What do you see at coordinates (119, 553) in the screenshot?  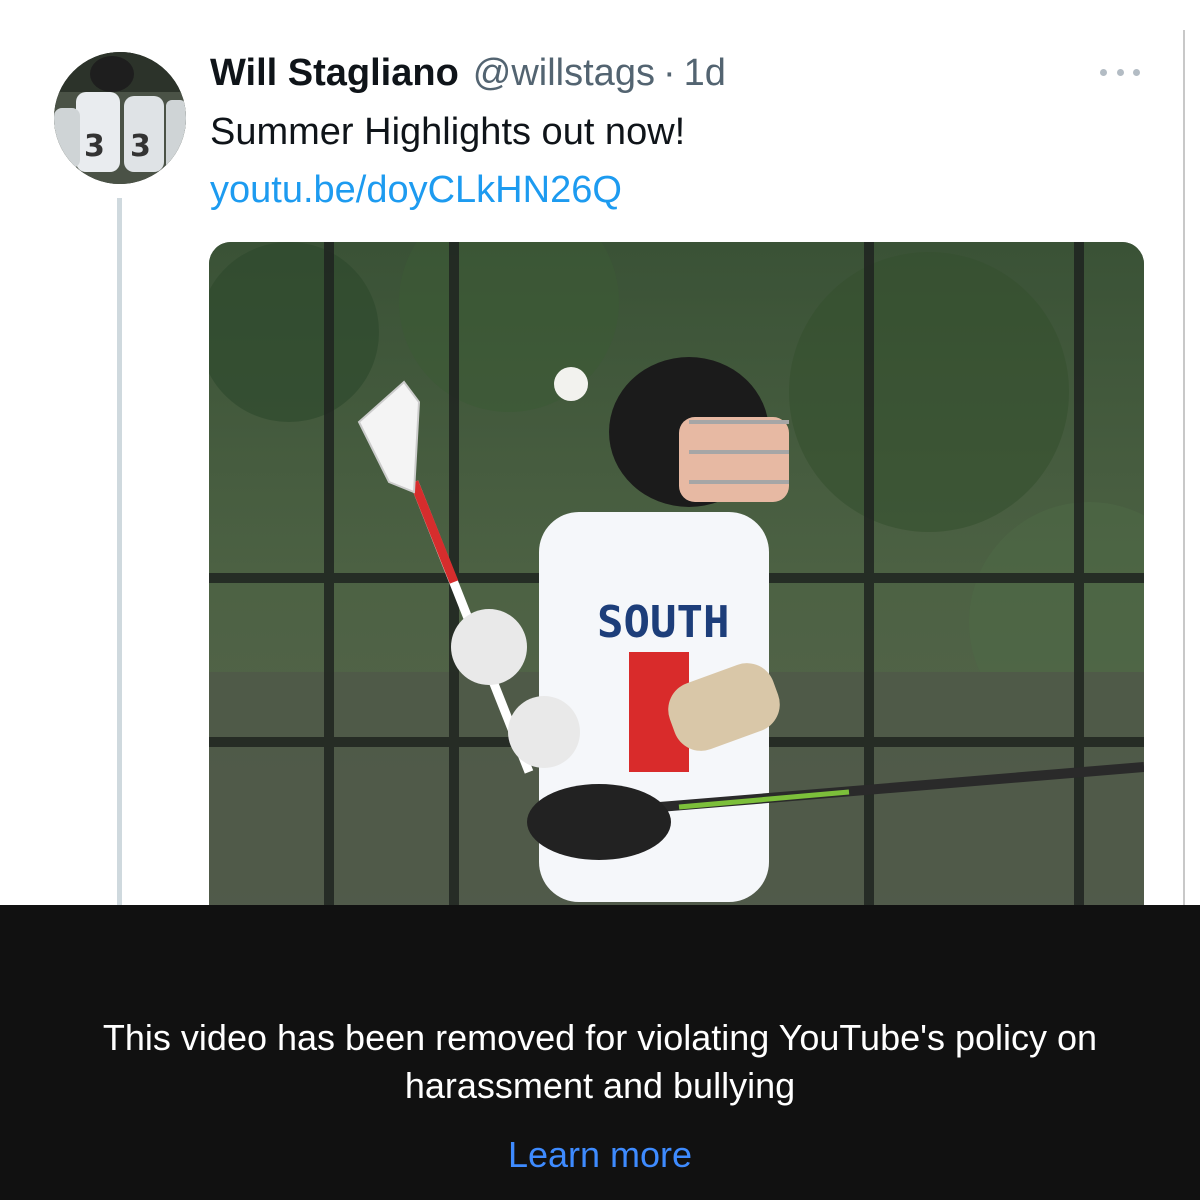 I see `thread-line` at bounding box center [119, 553].